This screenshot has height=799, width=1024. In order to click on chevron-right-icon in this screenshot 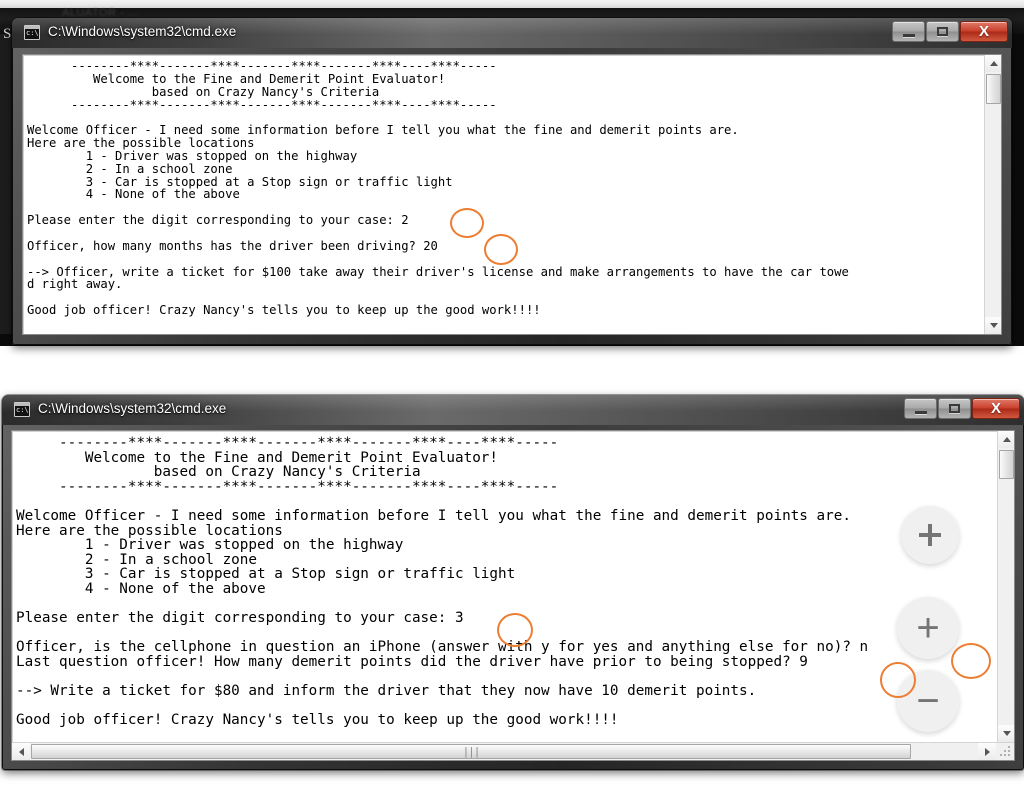, I will do `click(987, 751)`.